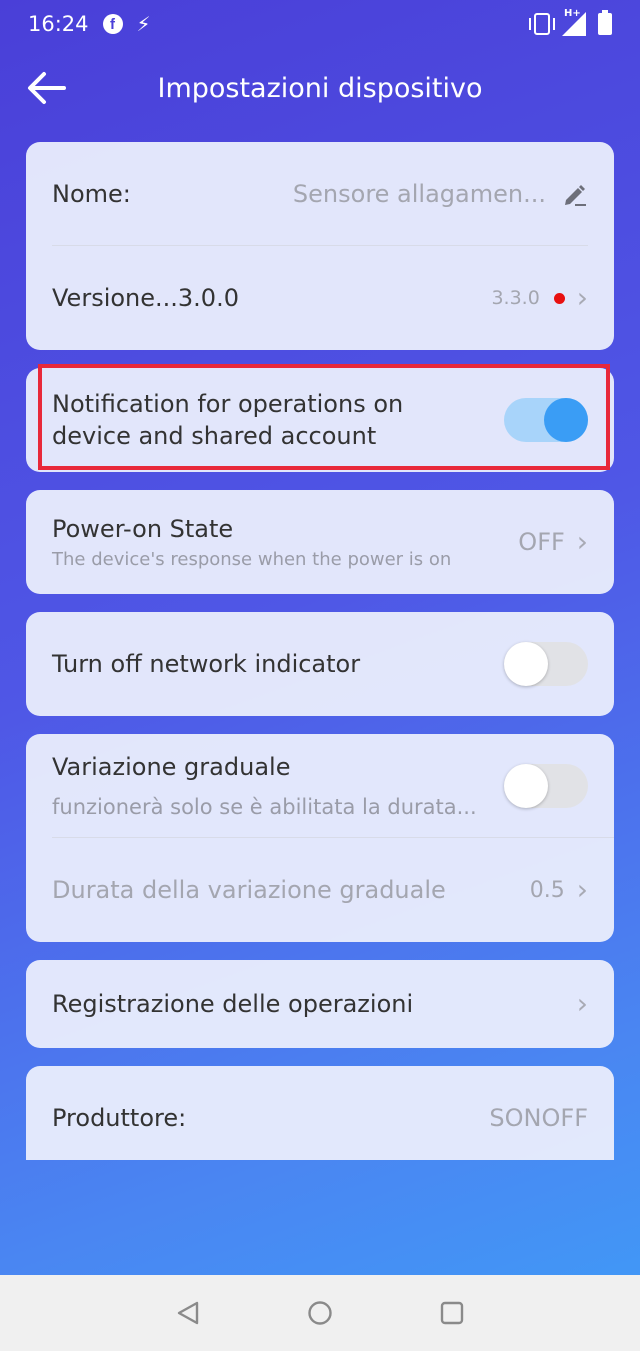 The width and height of the screenshot is (640, 1351). I want to click on network-indicator-toggle, so click(546, 664).